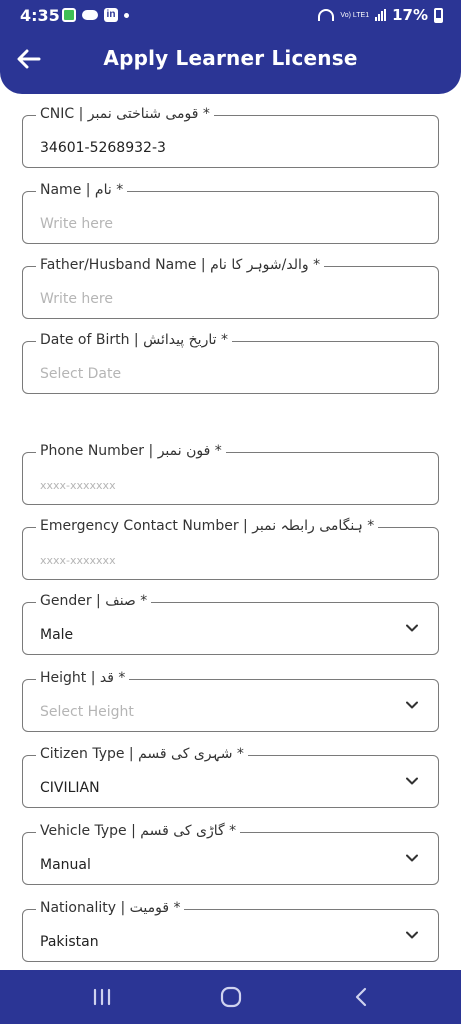 This screenshot has width=461, height=1024. What do you see at coordinates (230, 474) in the screenshot?
I see `phone-field: Phone Number | فون نمبر * xxxx-xxxxxxx` at bounding box center [230, 474].